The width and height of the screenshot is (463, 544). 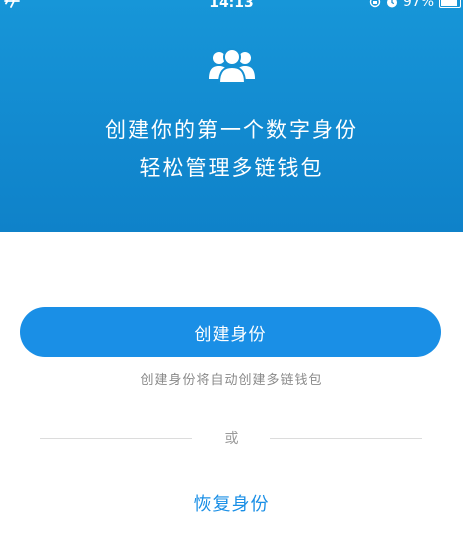 I want to click on headline-line-2: 轻松管理多链钱包, so click(x=231, y=168).